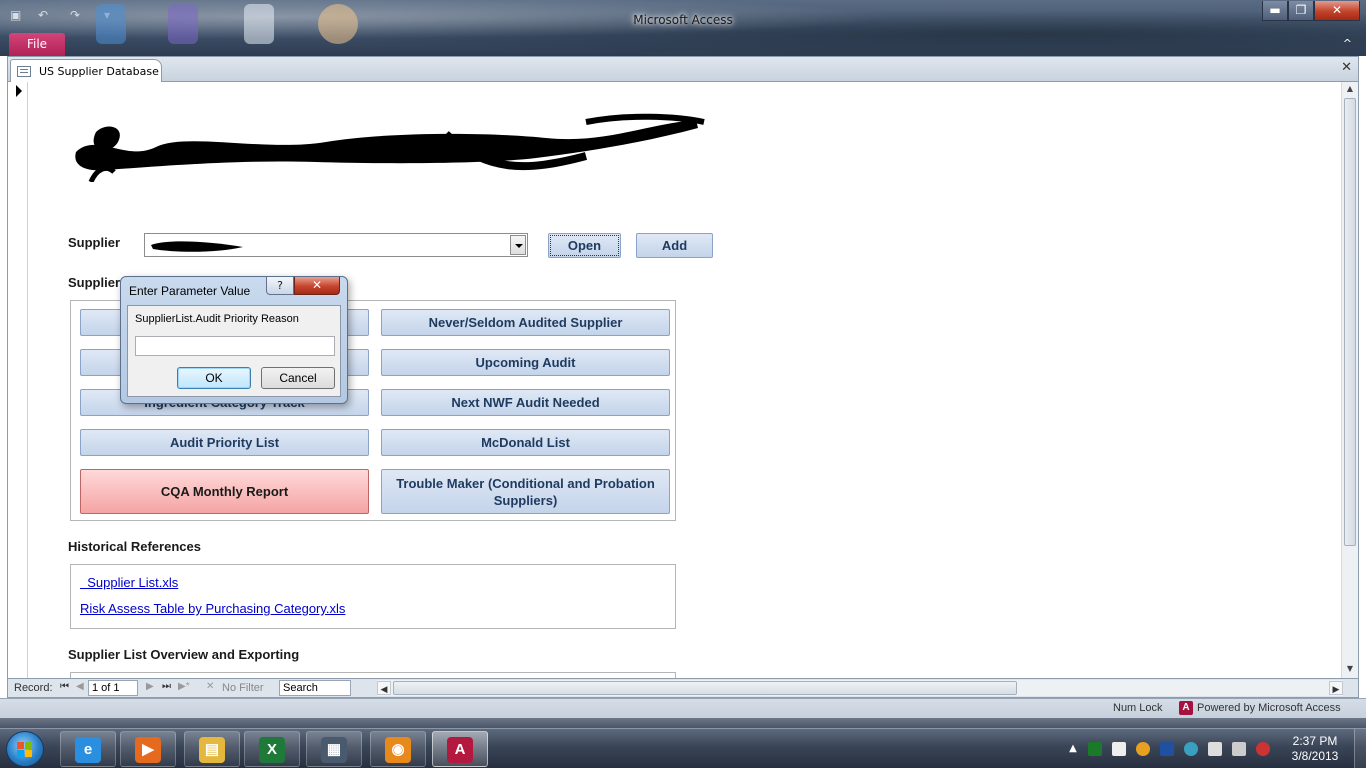 The width and height of the screenshot is (1366, 768). Describe the element at coordinates (214, 378) in the screenshot. I see `ok-button: OK` at that location.